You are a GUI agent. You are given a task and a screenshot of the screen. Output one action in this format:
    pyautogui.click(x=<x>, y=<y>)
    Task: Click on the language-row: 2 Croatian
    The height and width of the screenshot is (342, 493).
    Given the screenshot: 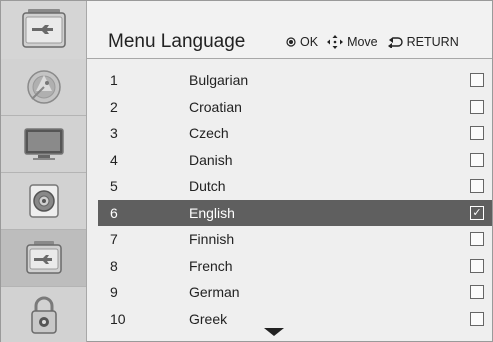 What is the action you would take?
    pyautogui.click(x=295, y=107)
    